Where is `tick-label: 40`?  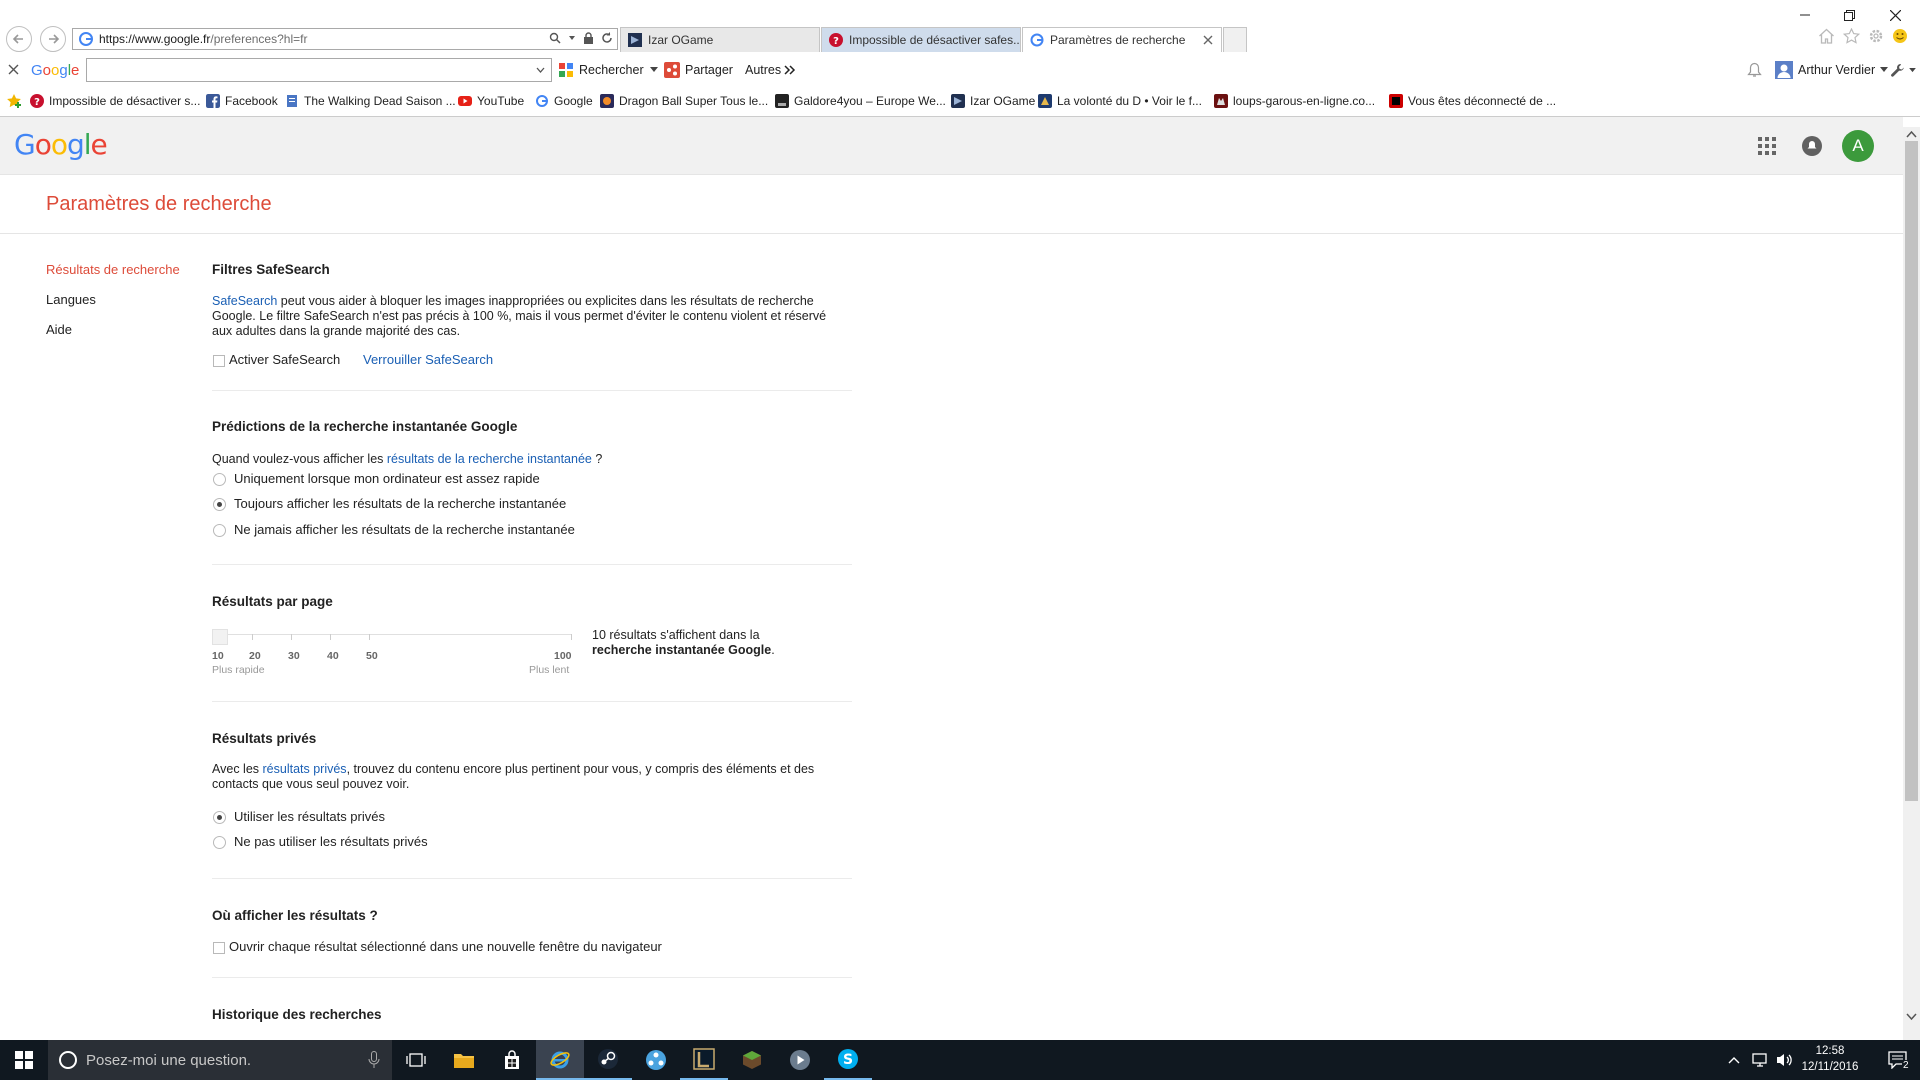 tick-label: 40 is located at coordinates (333, 656).